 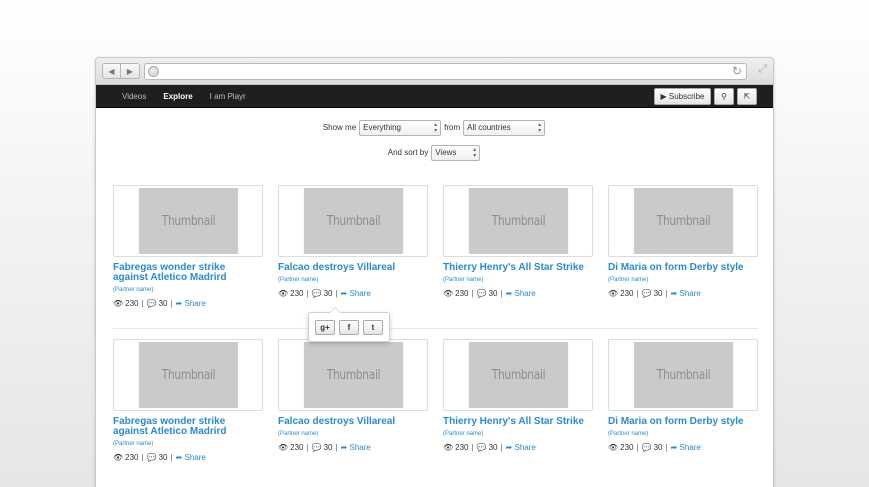 What do you see at coordinates (747, 96) in the screenshot?
I see `share-page-button: ⇱` at bounding box center [747, 96].